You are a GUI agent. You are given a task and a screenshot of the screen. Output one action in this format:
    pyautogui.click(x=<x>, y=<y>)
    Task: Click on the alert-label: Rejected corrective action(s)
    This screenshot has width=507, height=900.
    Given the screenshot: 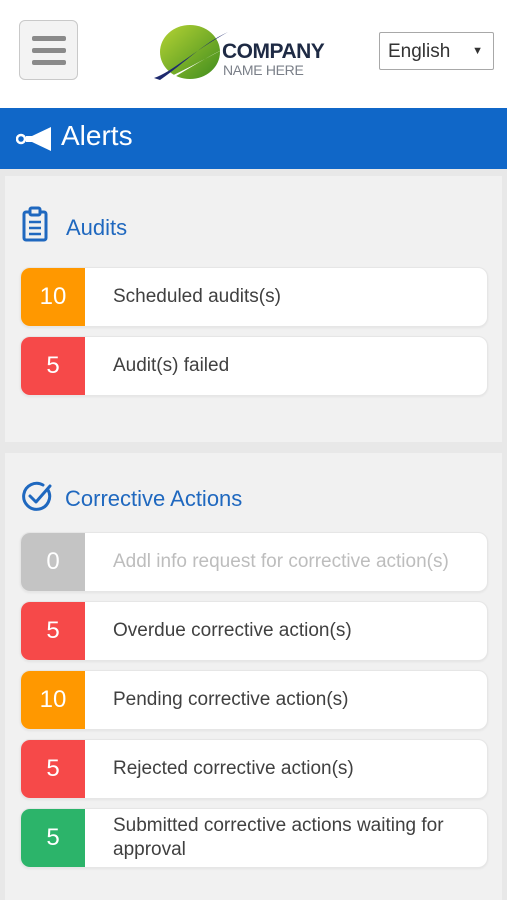 What is the action you would take?
    pyautogui.click(x=233, y=768)
    